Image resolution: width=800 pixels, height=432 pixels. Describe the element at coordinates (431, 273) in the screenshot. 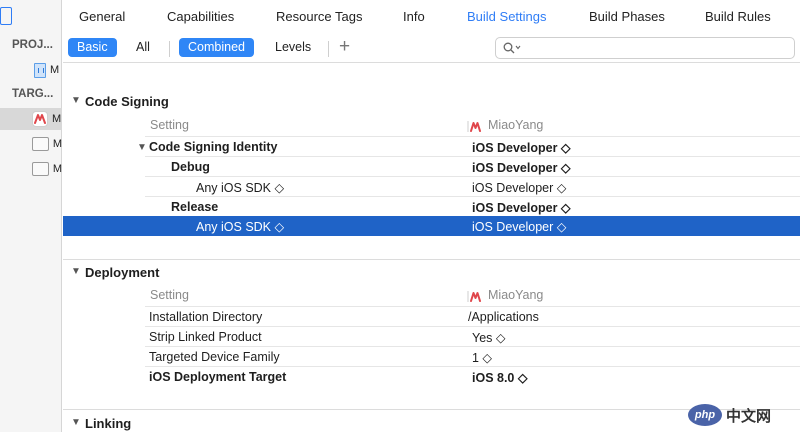

I see `section-deployment: ▼ Deployment` at that location.